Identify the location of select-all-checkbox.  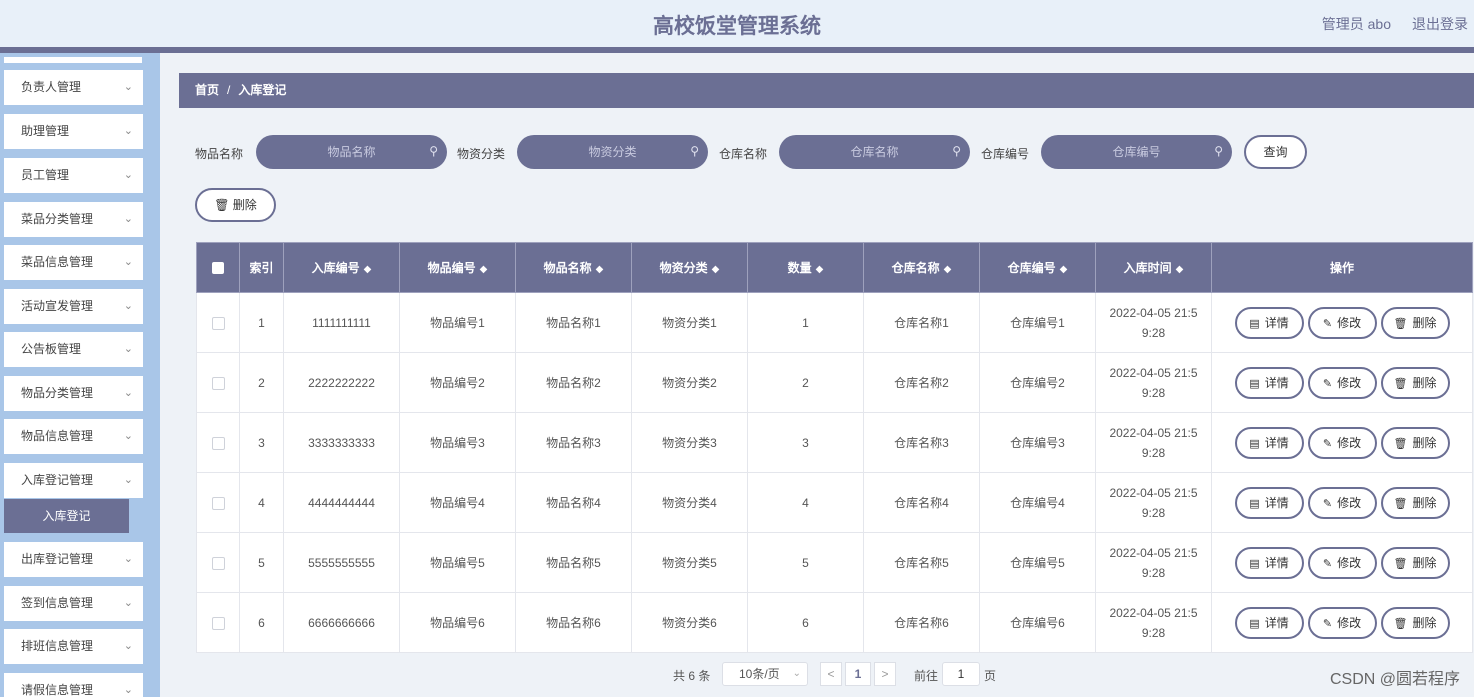
(218, 267).